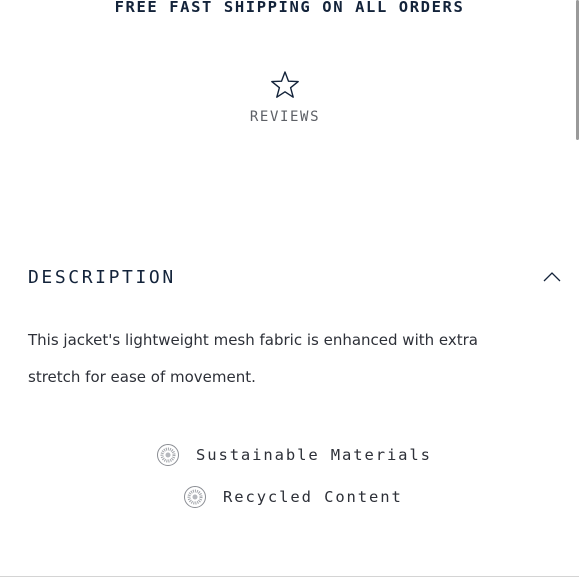 Image resolution: width=579 pixels, height=580 pixels. What do you see at coordinates (289, 576) in the screenshot?
I see `divider` at bounding box center [289, 576].